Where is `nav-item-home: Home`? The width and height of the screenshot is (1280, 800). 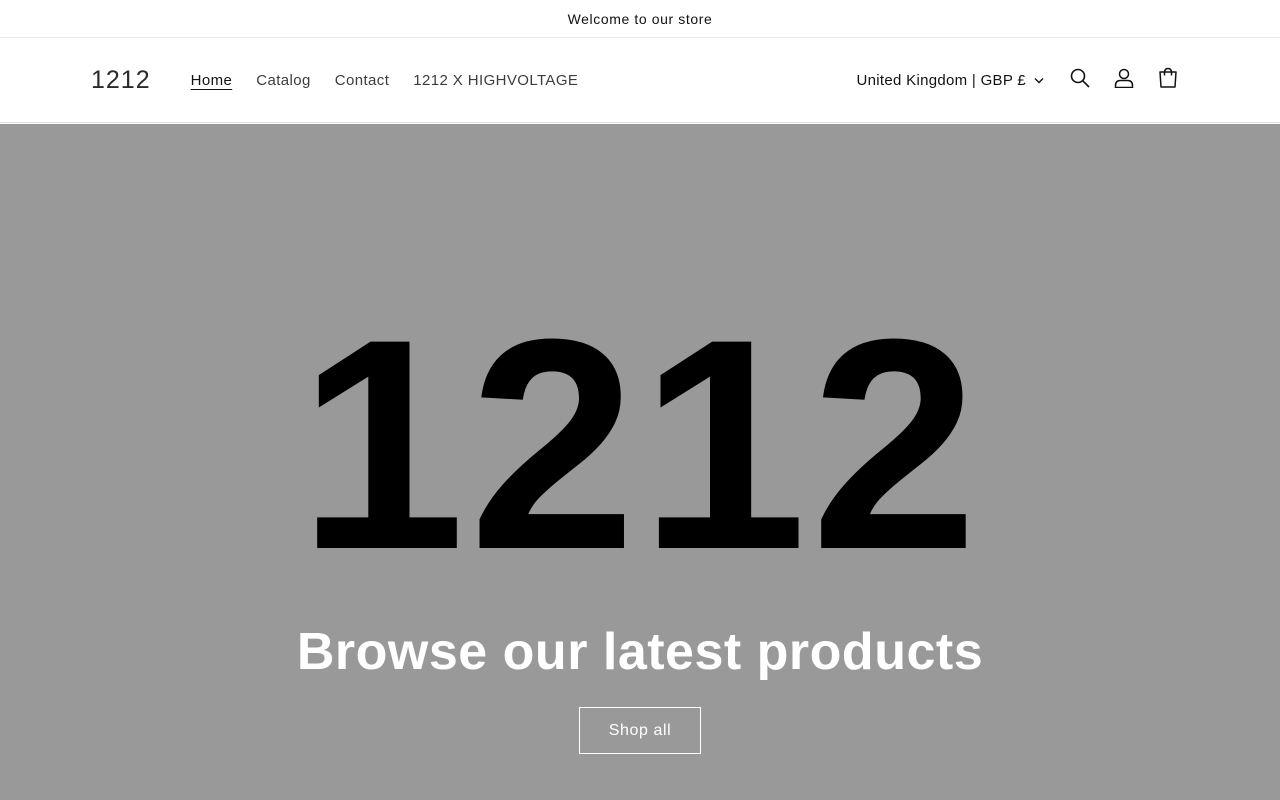 nav-item-home: Home is located at coordinates (218, 80).